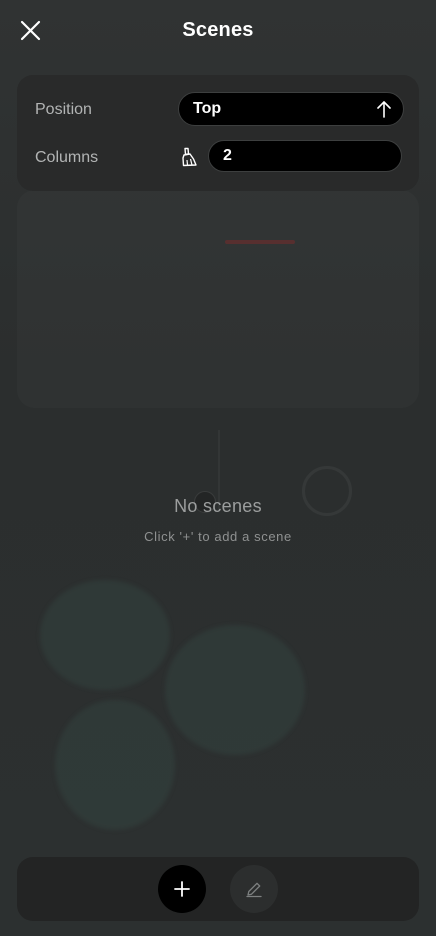 The image size is (436, 936). I want to click on edit-scenes-button, so click(254, 889).